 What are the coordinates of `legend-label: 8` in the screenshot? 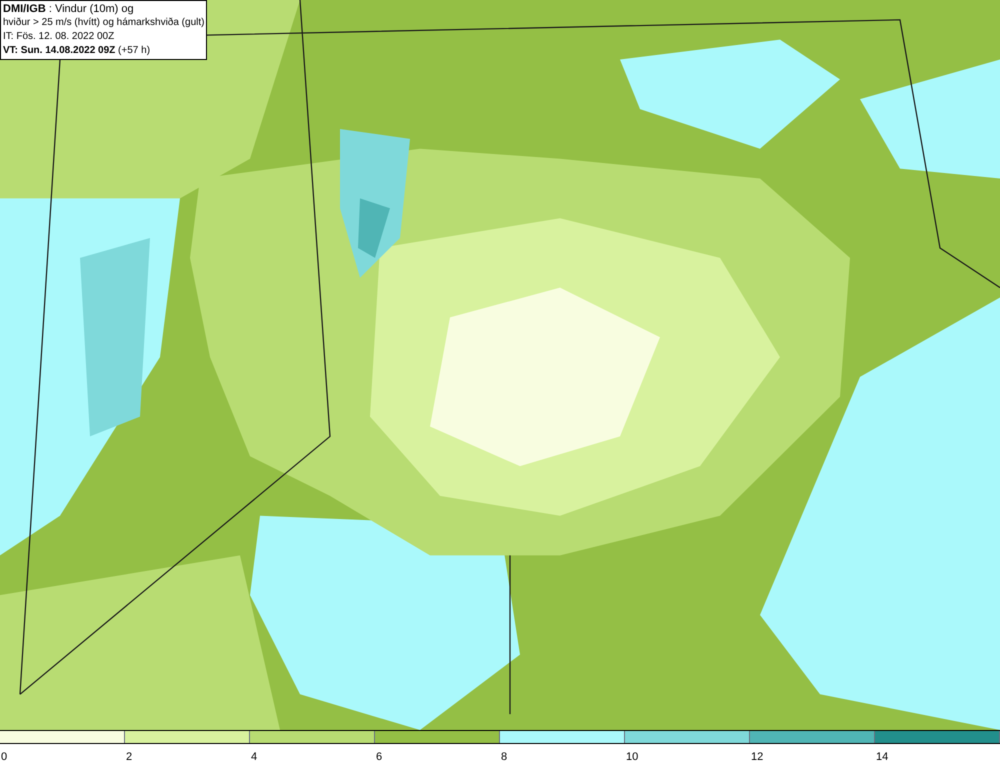 It's located at (504, 757).